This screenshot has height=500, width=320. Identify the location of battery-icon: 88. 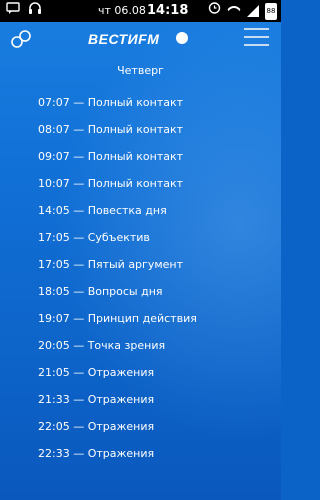
(271, 11).